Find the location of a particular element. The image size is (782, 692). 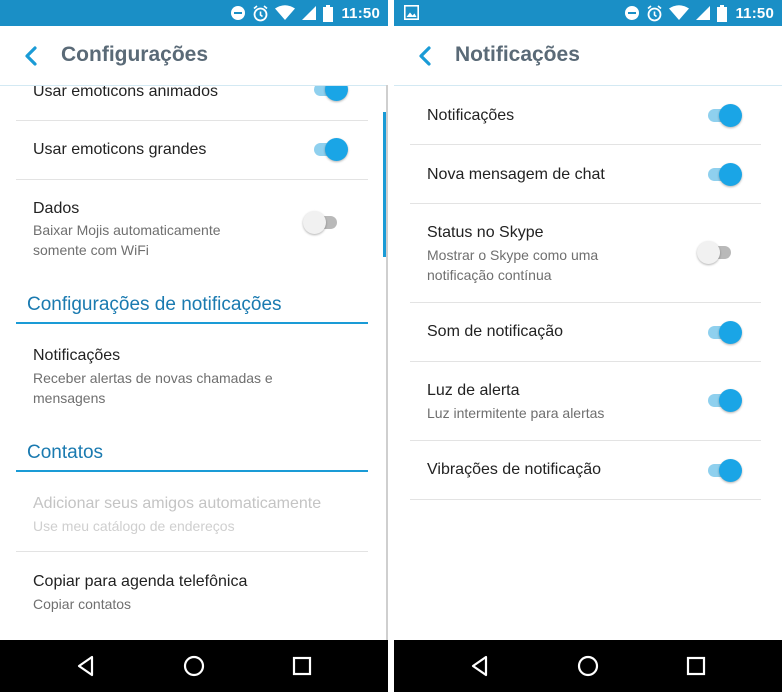

notification-vibration-toggle is located at coordinates (724, 470).